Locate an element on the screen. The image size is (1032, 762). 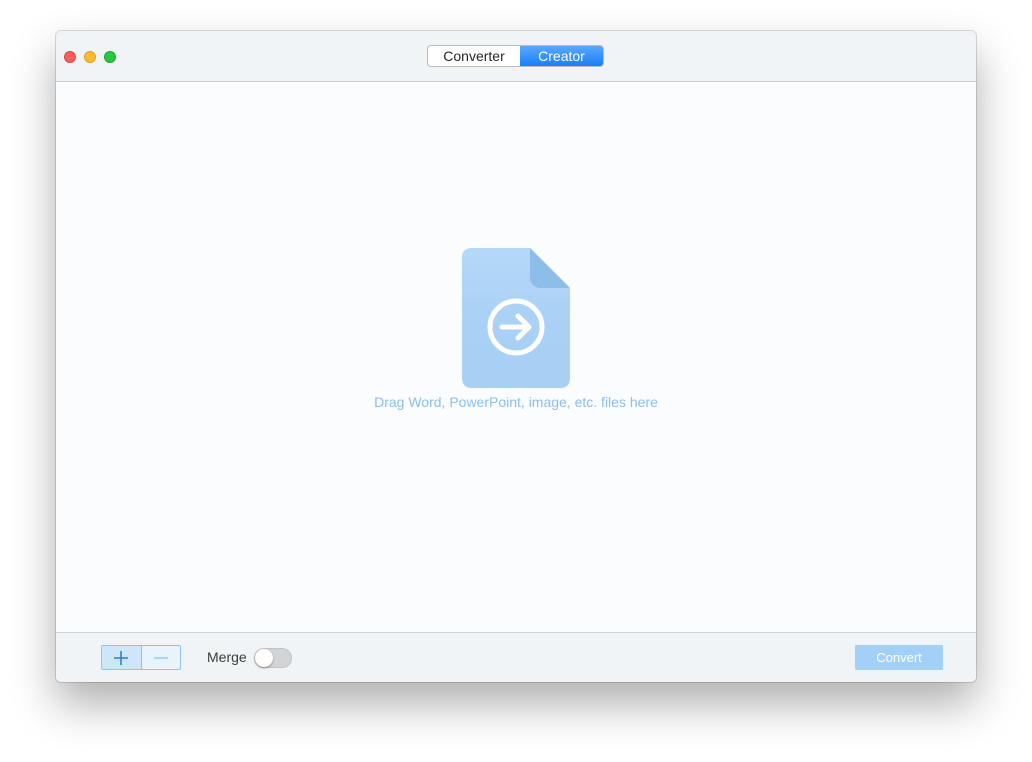
bottom-toolbar: Merge Convert is located at coordinates (516, 657).